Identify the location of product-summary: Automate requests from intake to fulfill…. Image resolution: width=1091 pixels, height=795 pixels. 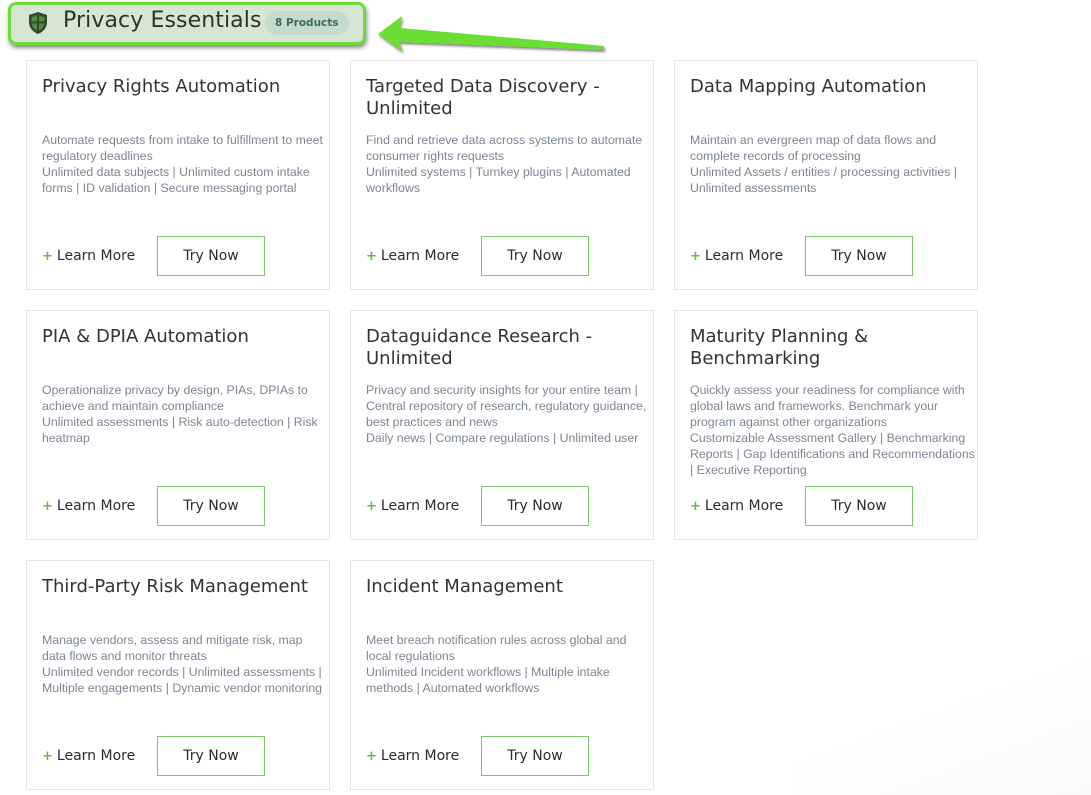
(182, 148).